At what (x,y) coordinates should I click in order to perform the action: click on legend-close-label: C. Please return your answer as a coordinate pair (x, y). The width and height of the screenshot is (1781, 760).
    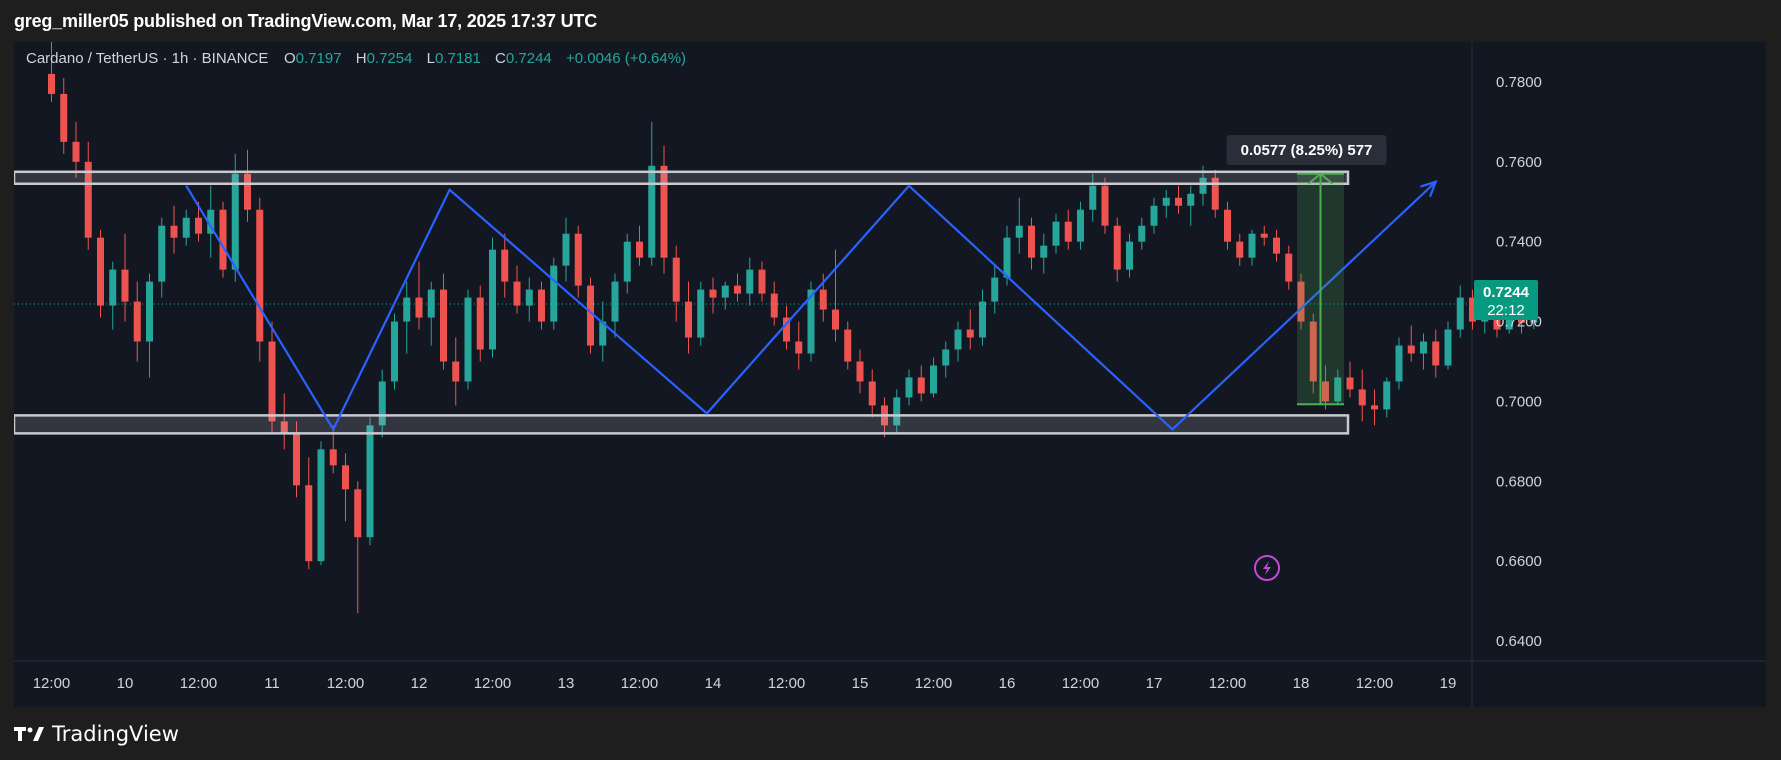
    Looking at the image, I should click on (500, 58).